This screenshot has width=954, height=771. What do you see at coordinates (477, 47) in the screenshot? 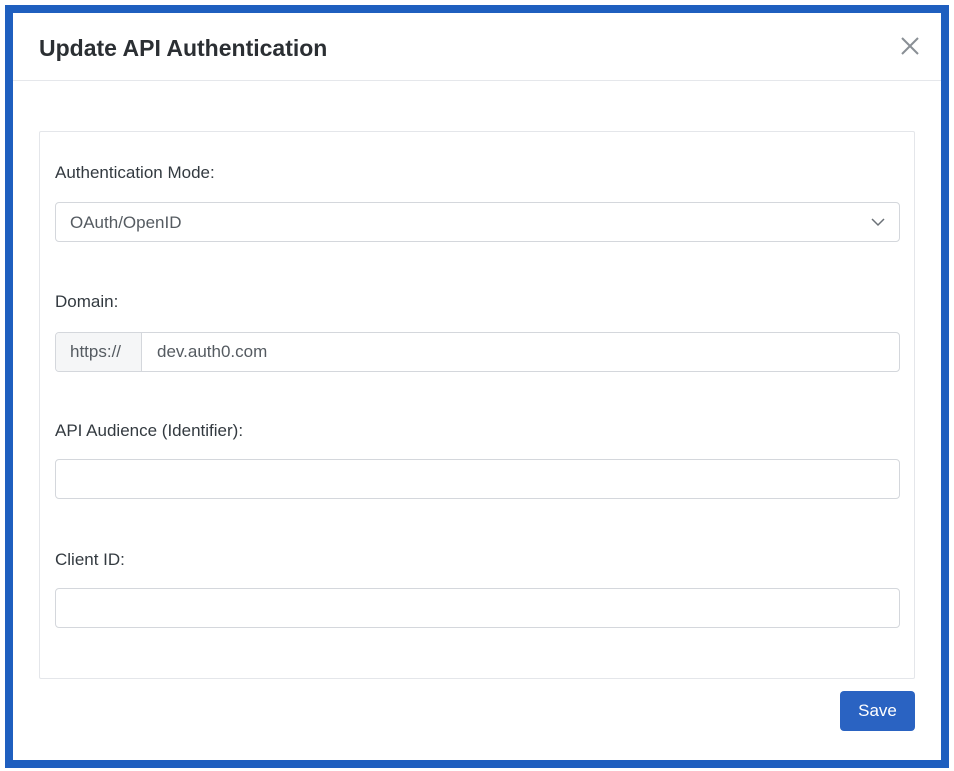
I see `modal-header: Update API Authentication` at bounding box center [477, 47].